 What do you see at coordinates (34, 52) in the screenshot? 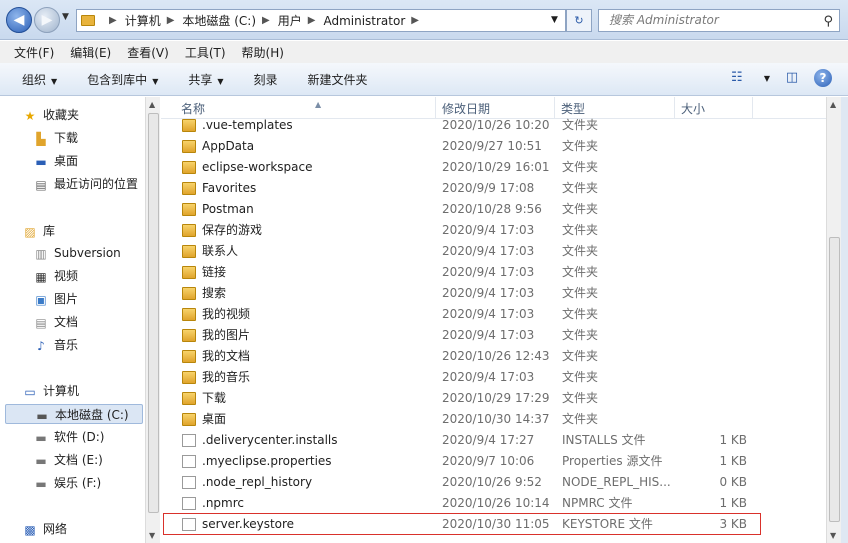
I see `menu-file: 文件(F)` at bounding box center [34, 52].